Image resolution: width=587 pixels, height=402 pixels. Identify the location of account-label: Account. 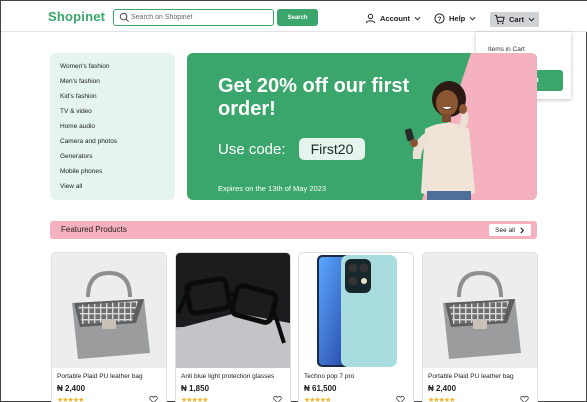
(395, 18).